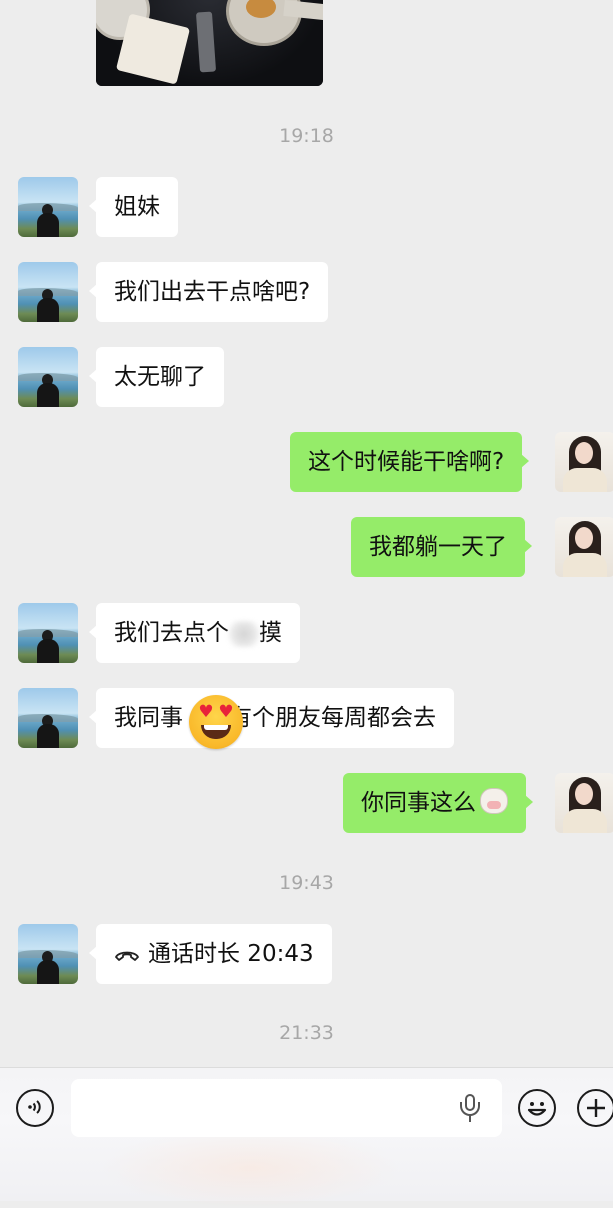 This screenshot has height=1208, width=613. What do you see at coordinates (216, 722) in the screenshot?
I see `heart-eyes-emoji: ♥ ♥` at bounding box center [216, 722].